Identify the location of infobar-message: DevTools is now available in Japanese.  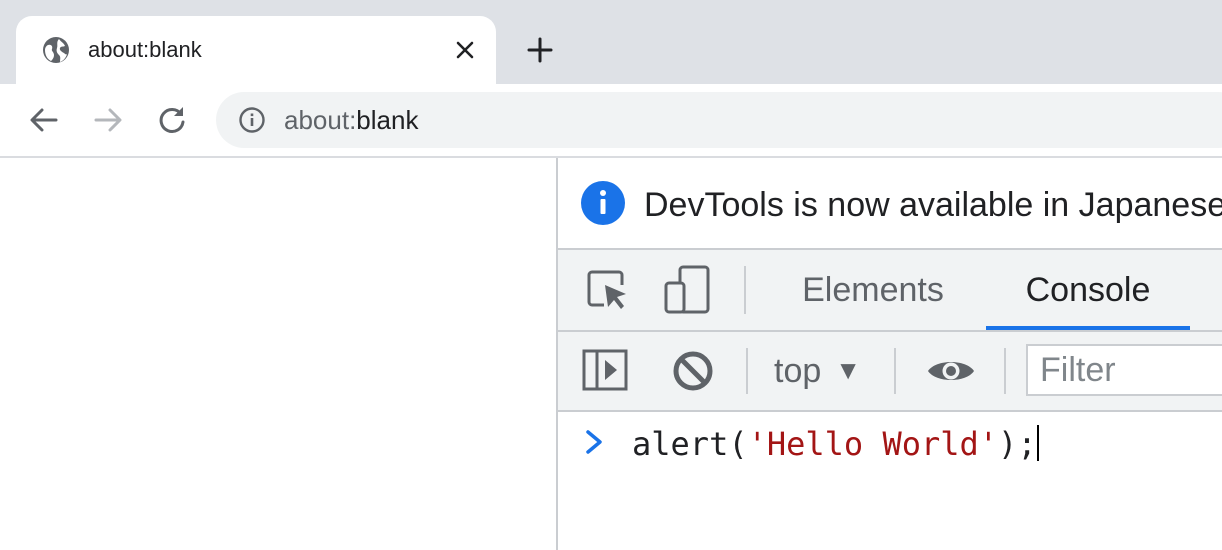
(933, 205).